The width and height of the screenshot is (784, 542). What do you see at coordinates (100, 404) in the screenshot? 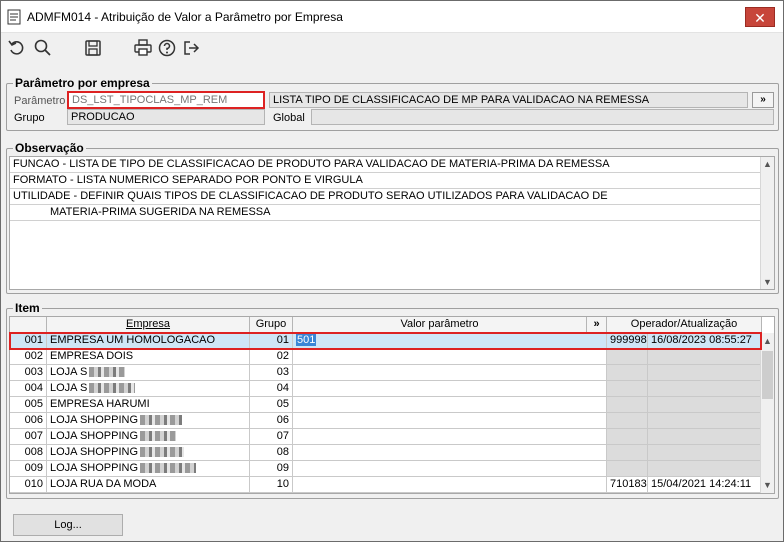
I see `row-empresa-text: EMPRESA HARUMI` at bounding box center [100, 404].